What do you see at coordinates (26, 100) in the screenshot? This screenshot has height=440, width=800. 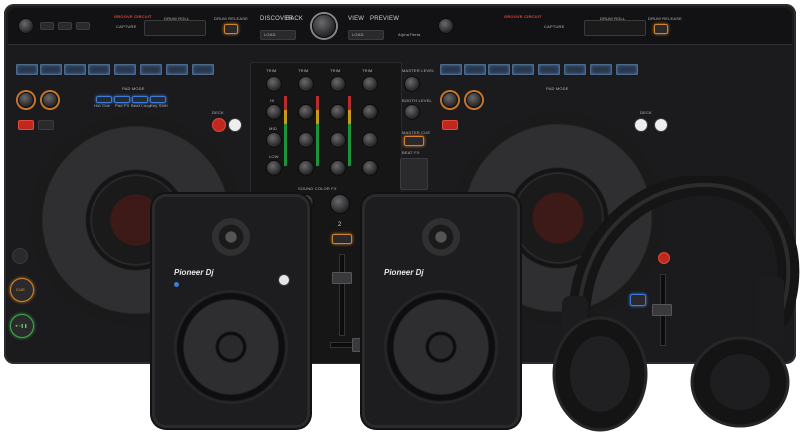 I see `beat-fx-level-knob-left` at bounding box center [26, 100].